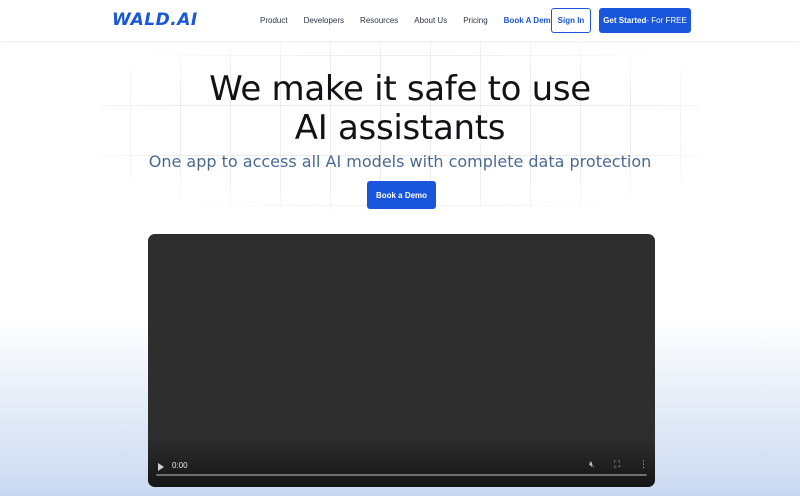 The image size is (800, 496). What do you see at coordinates (666, 20) in the screenshot?
I see `get-started-suffix: - For FREE` at bounding box center [666, 20].